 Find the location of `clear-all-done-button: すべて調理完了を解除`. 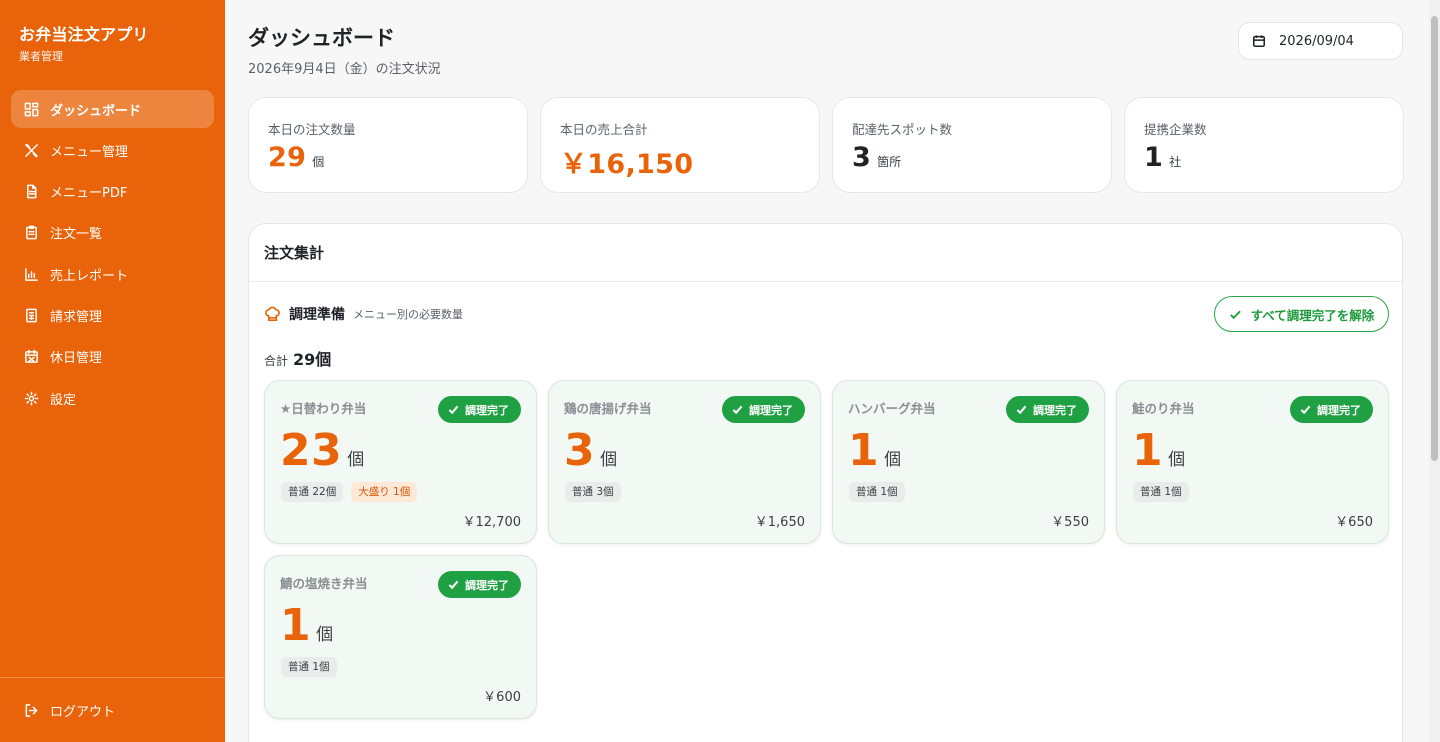

clear-all-done-button: すべて調理完了を解除 is located at coordinates (1301, 314).